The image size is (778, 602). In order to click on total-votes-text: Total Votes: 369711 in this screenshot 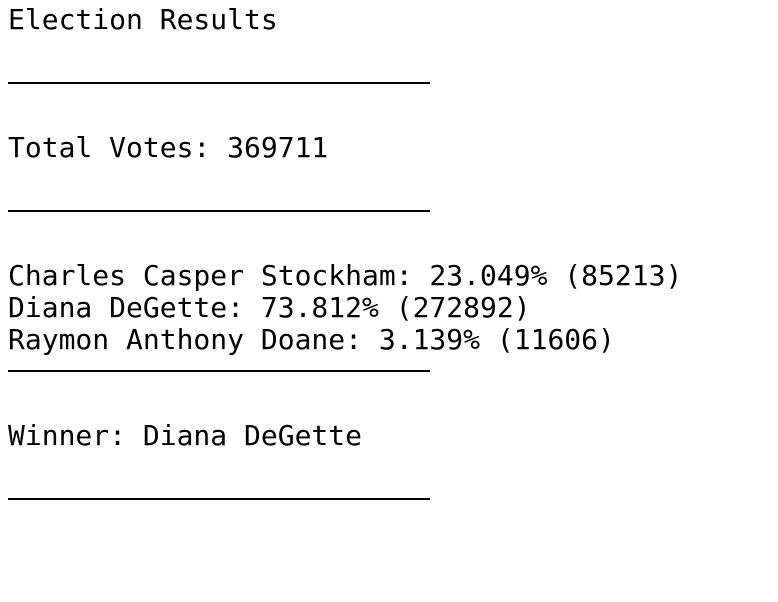, I will do `click(168, 147)`.